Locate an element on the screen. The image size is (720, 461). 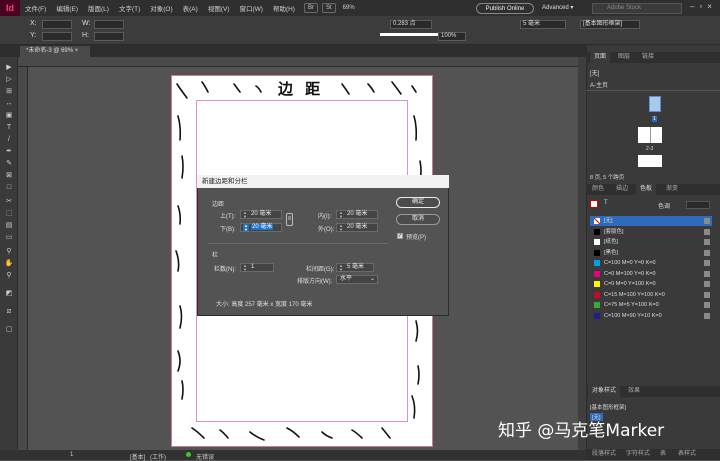
horizontal-ruler is located at coordinates (298, 62).